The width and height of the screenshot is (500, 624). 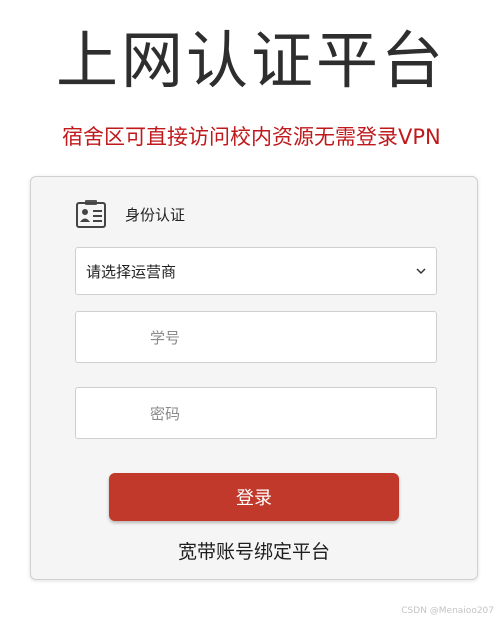 What do you see at coordinates (251, 60) in the screenshot?
I see `page-title: 上网认证平台` at bounding box center [251, 60].